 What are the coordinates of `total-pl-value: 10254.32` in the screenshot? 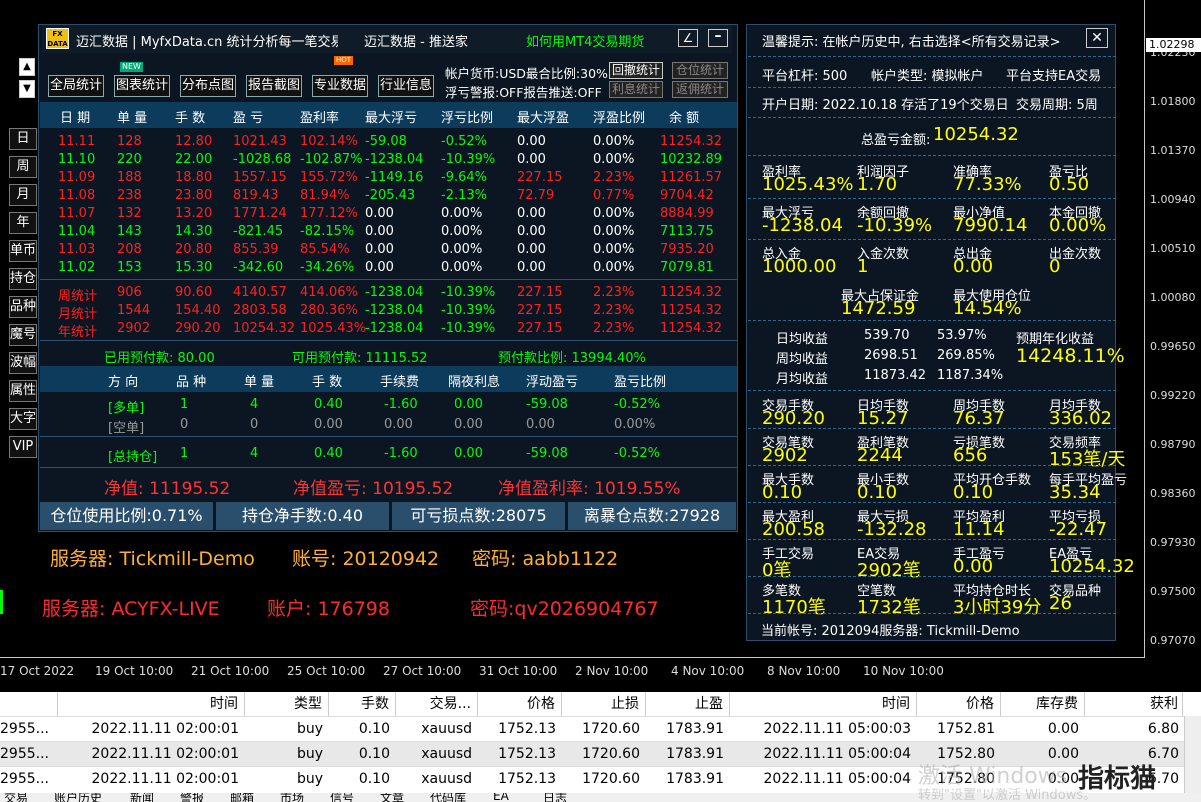 It's located at (976, 134).